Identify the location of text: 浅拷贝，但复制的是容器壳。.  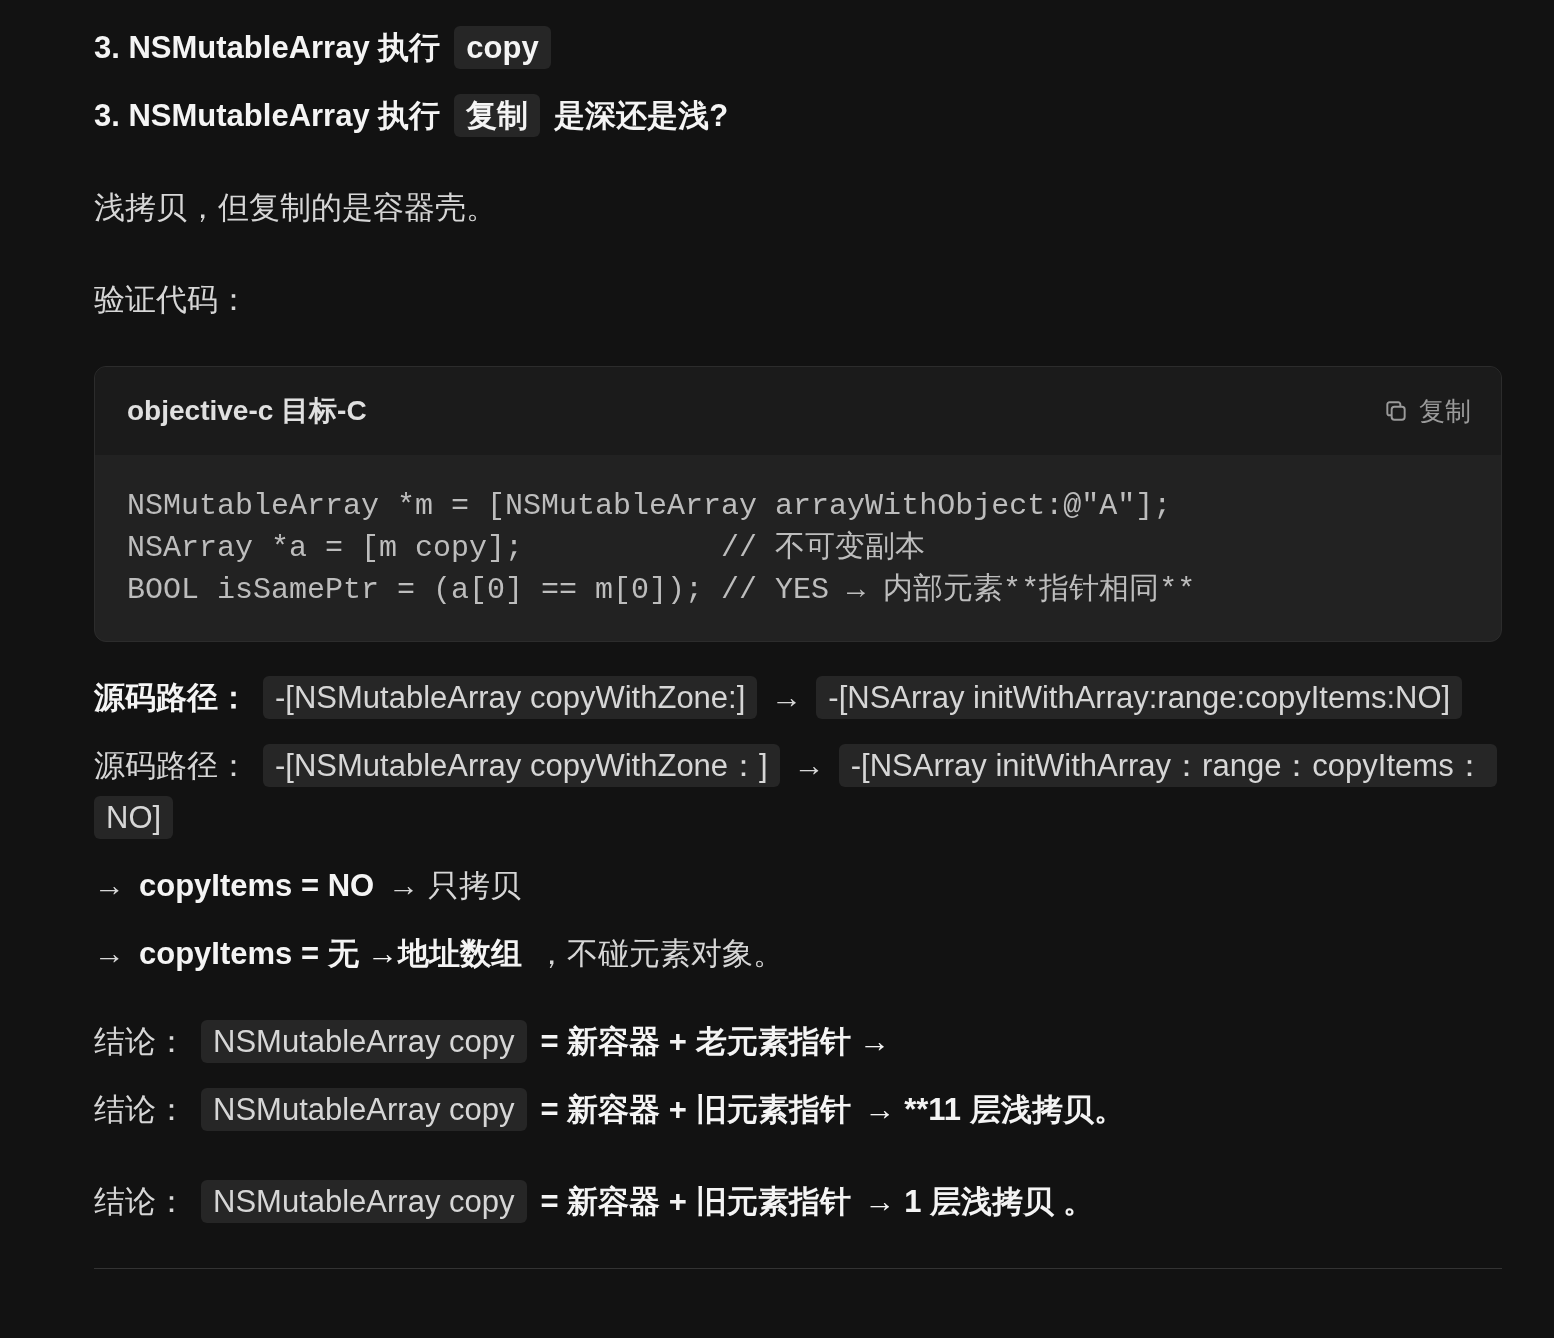
(295, 207).